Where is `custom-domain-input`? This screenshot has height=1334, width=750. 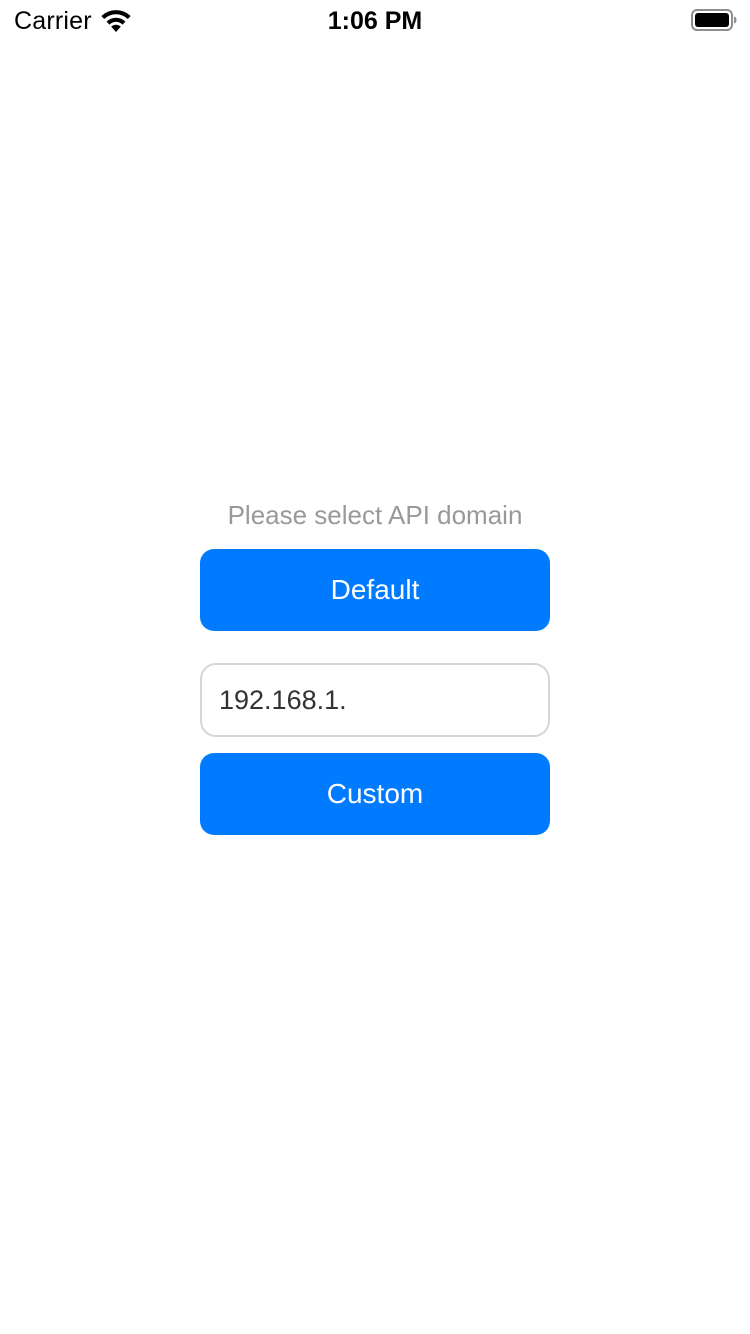 custom-domain-input is located at coordinates (375, 700).